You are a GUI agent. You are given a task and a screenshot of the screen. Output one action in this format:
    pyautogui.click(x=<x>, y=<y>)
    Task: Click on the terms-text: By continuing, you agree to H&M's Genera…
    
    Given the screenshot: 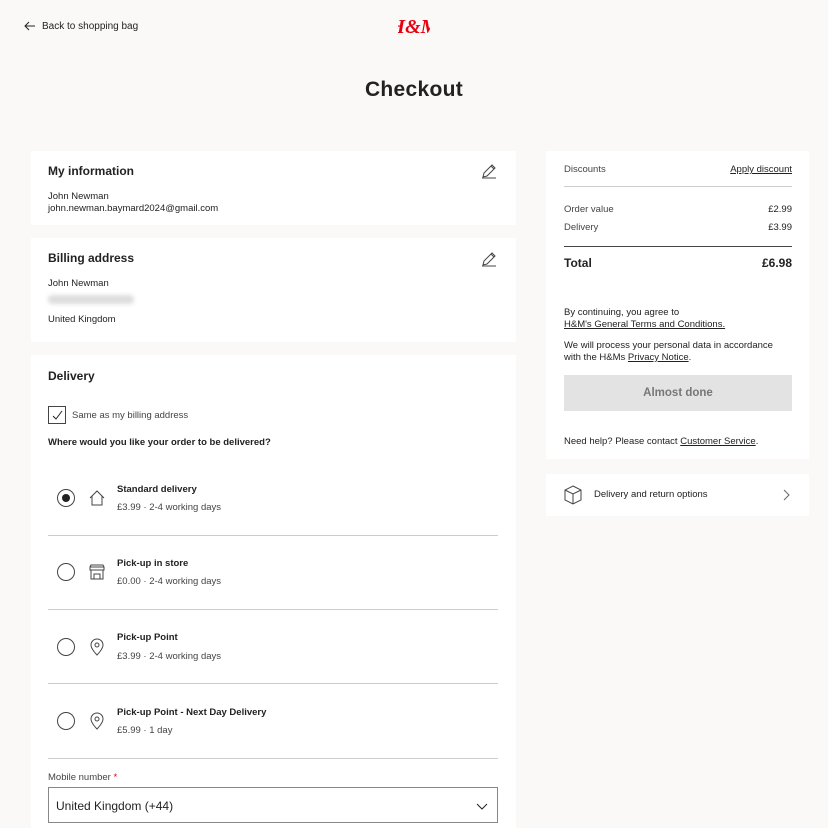 What is the action you would take?
    pyautogui.click(x=678, y=319)
    